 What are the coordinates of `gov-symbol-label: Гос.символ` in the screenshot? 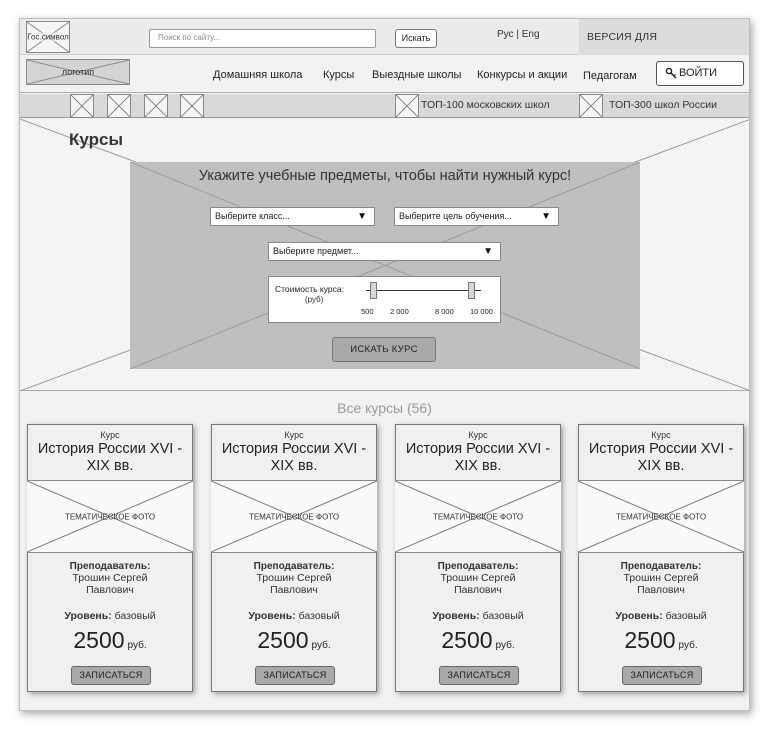 It's located at (48, 37).